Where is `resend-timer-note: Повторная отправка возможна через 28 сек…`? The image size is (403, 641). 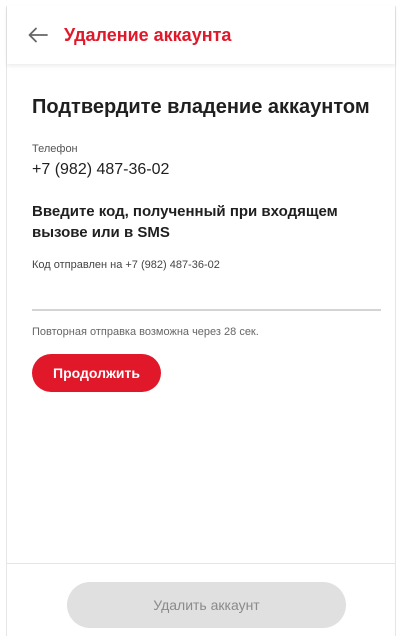 resend-timer-note: Повторная отправка возможна через 28 сек… is located at coordinates (145, 331).